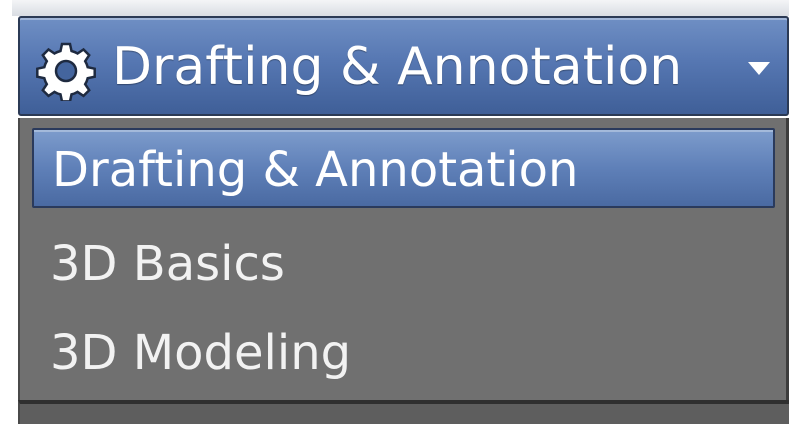 Image resolution: width=789 pixels, height=424 pixels. Describe the element at coordinates (66, 72) in the screenshot. I see `gear-icon` at that location.